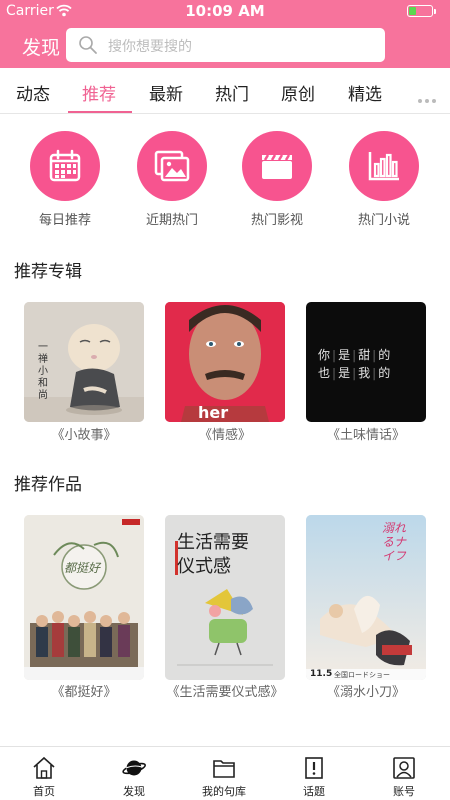  What do you see at coordinates (428, 97) in the screenshot?
I see `more-tabs-icon` at bounding box center [428, 97].